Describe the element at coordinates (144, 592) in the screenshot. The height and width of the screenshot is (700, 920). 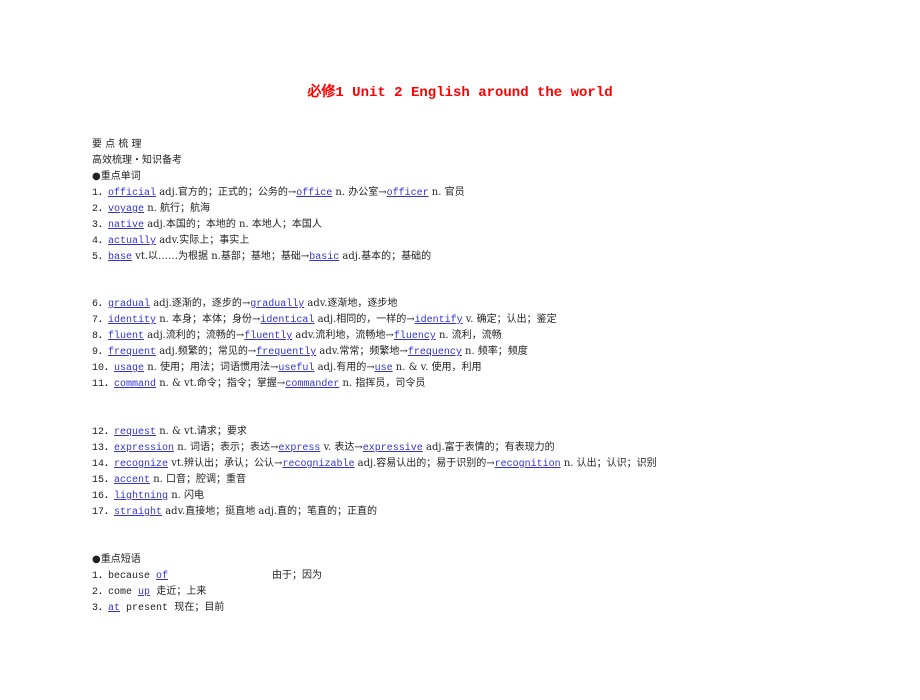
I see `keyword-link: up` at that location.